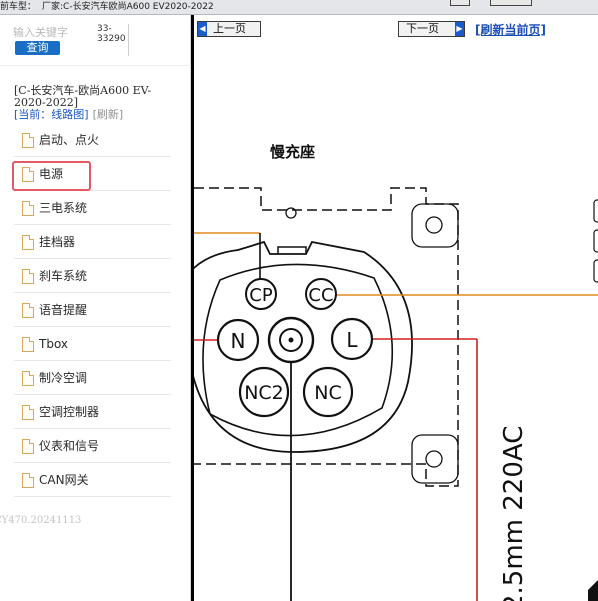  What do you see at coordinates (63, 378) in the screenshot?
I see `tree-item-label: 制冷空调` at bounding box center [63, 378].